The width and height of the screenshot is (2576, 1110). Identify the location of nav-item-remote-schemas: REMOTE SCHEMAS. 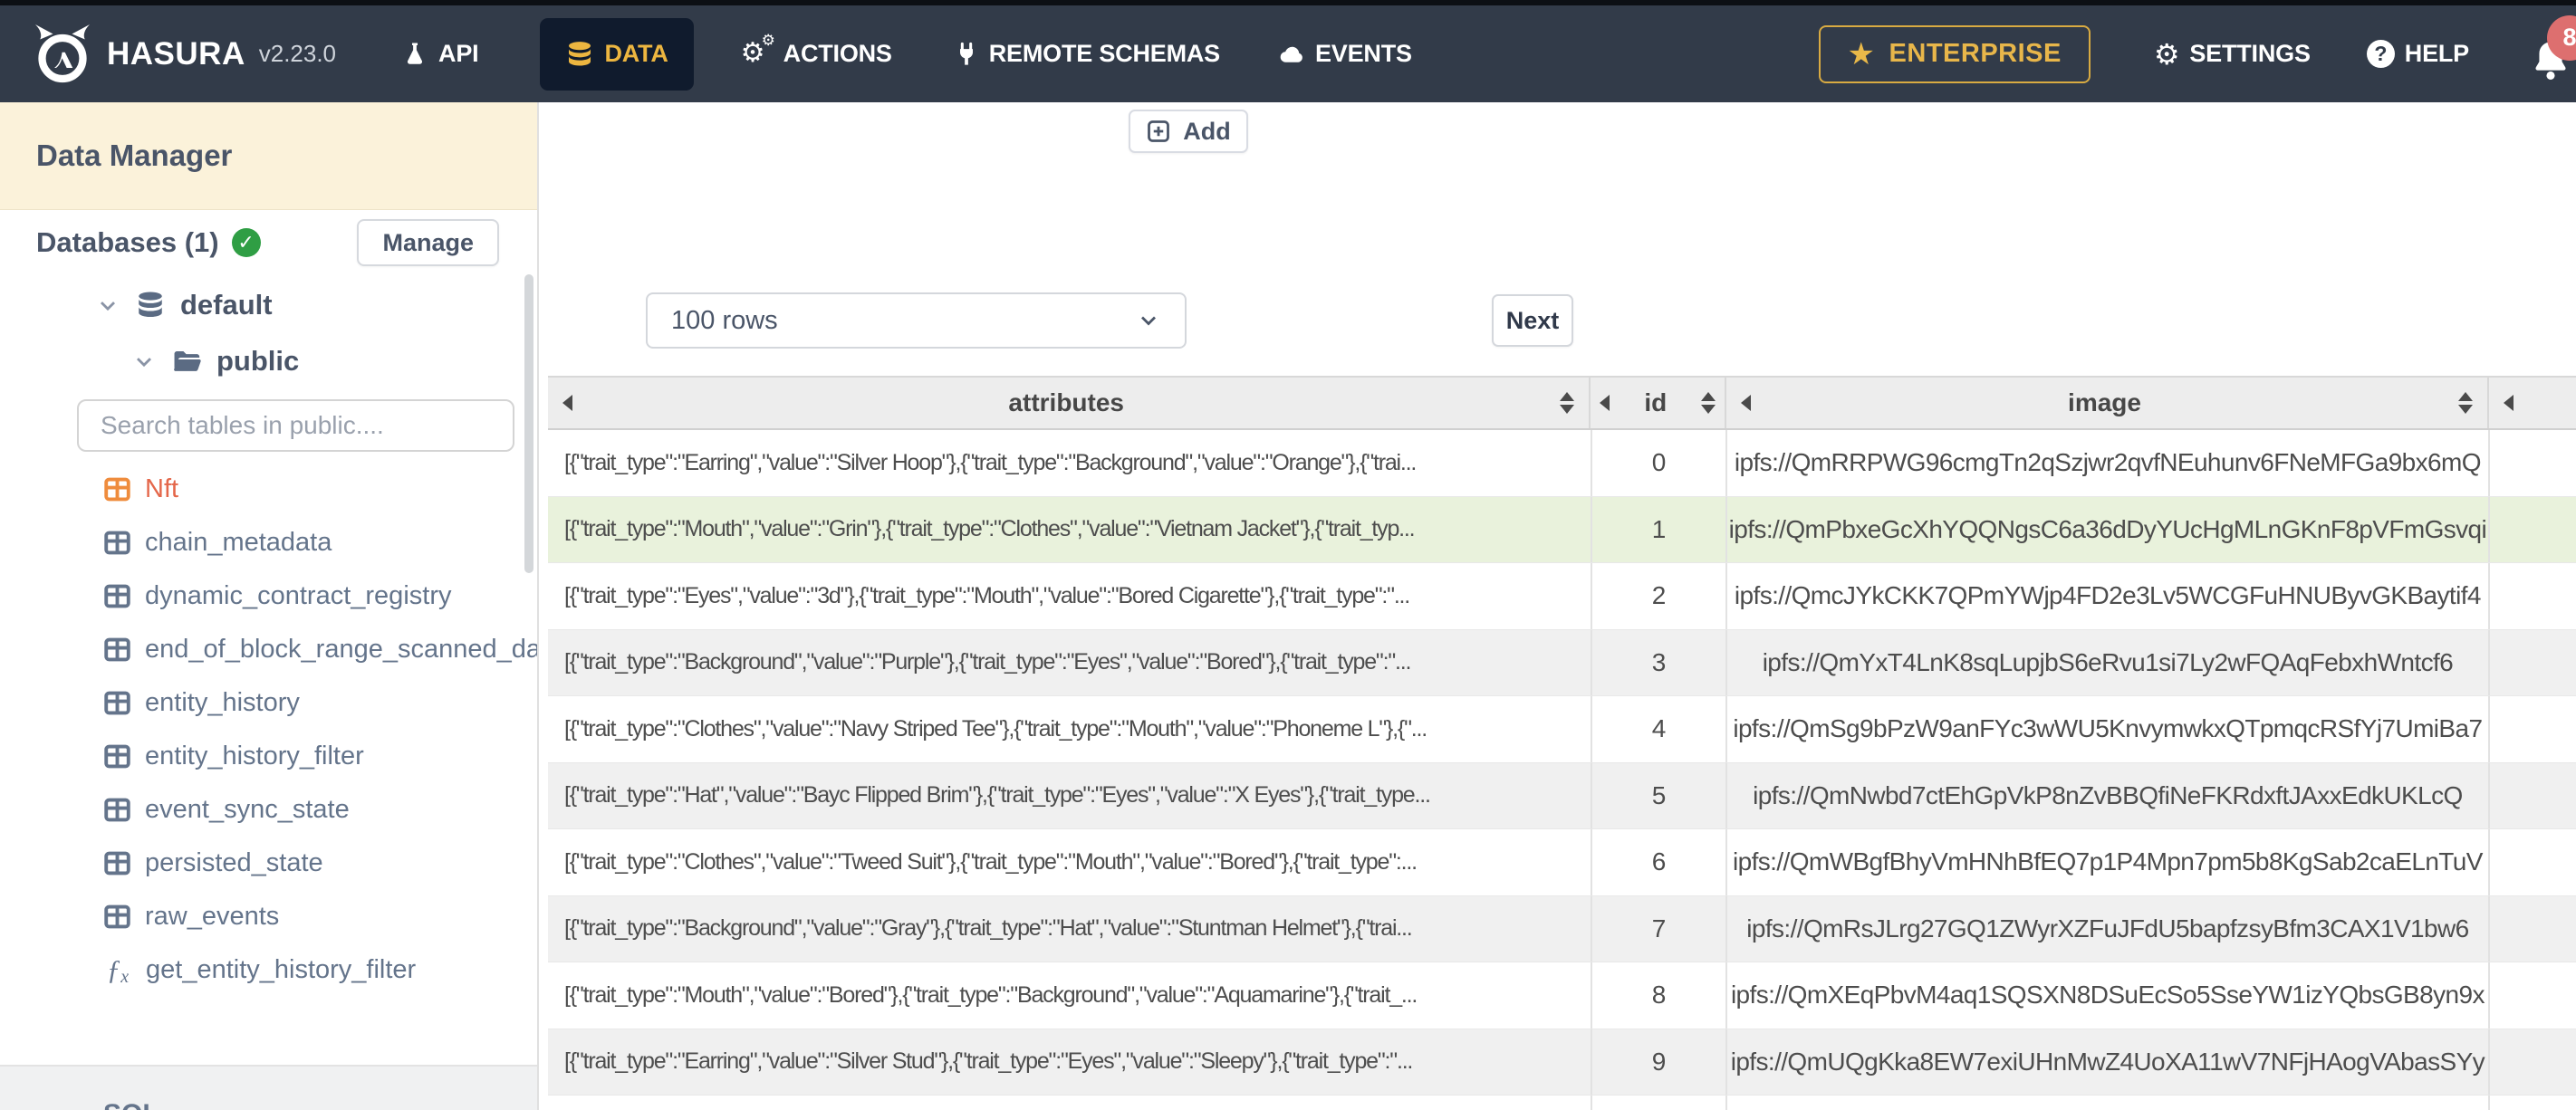
(1087, 54).